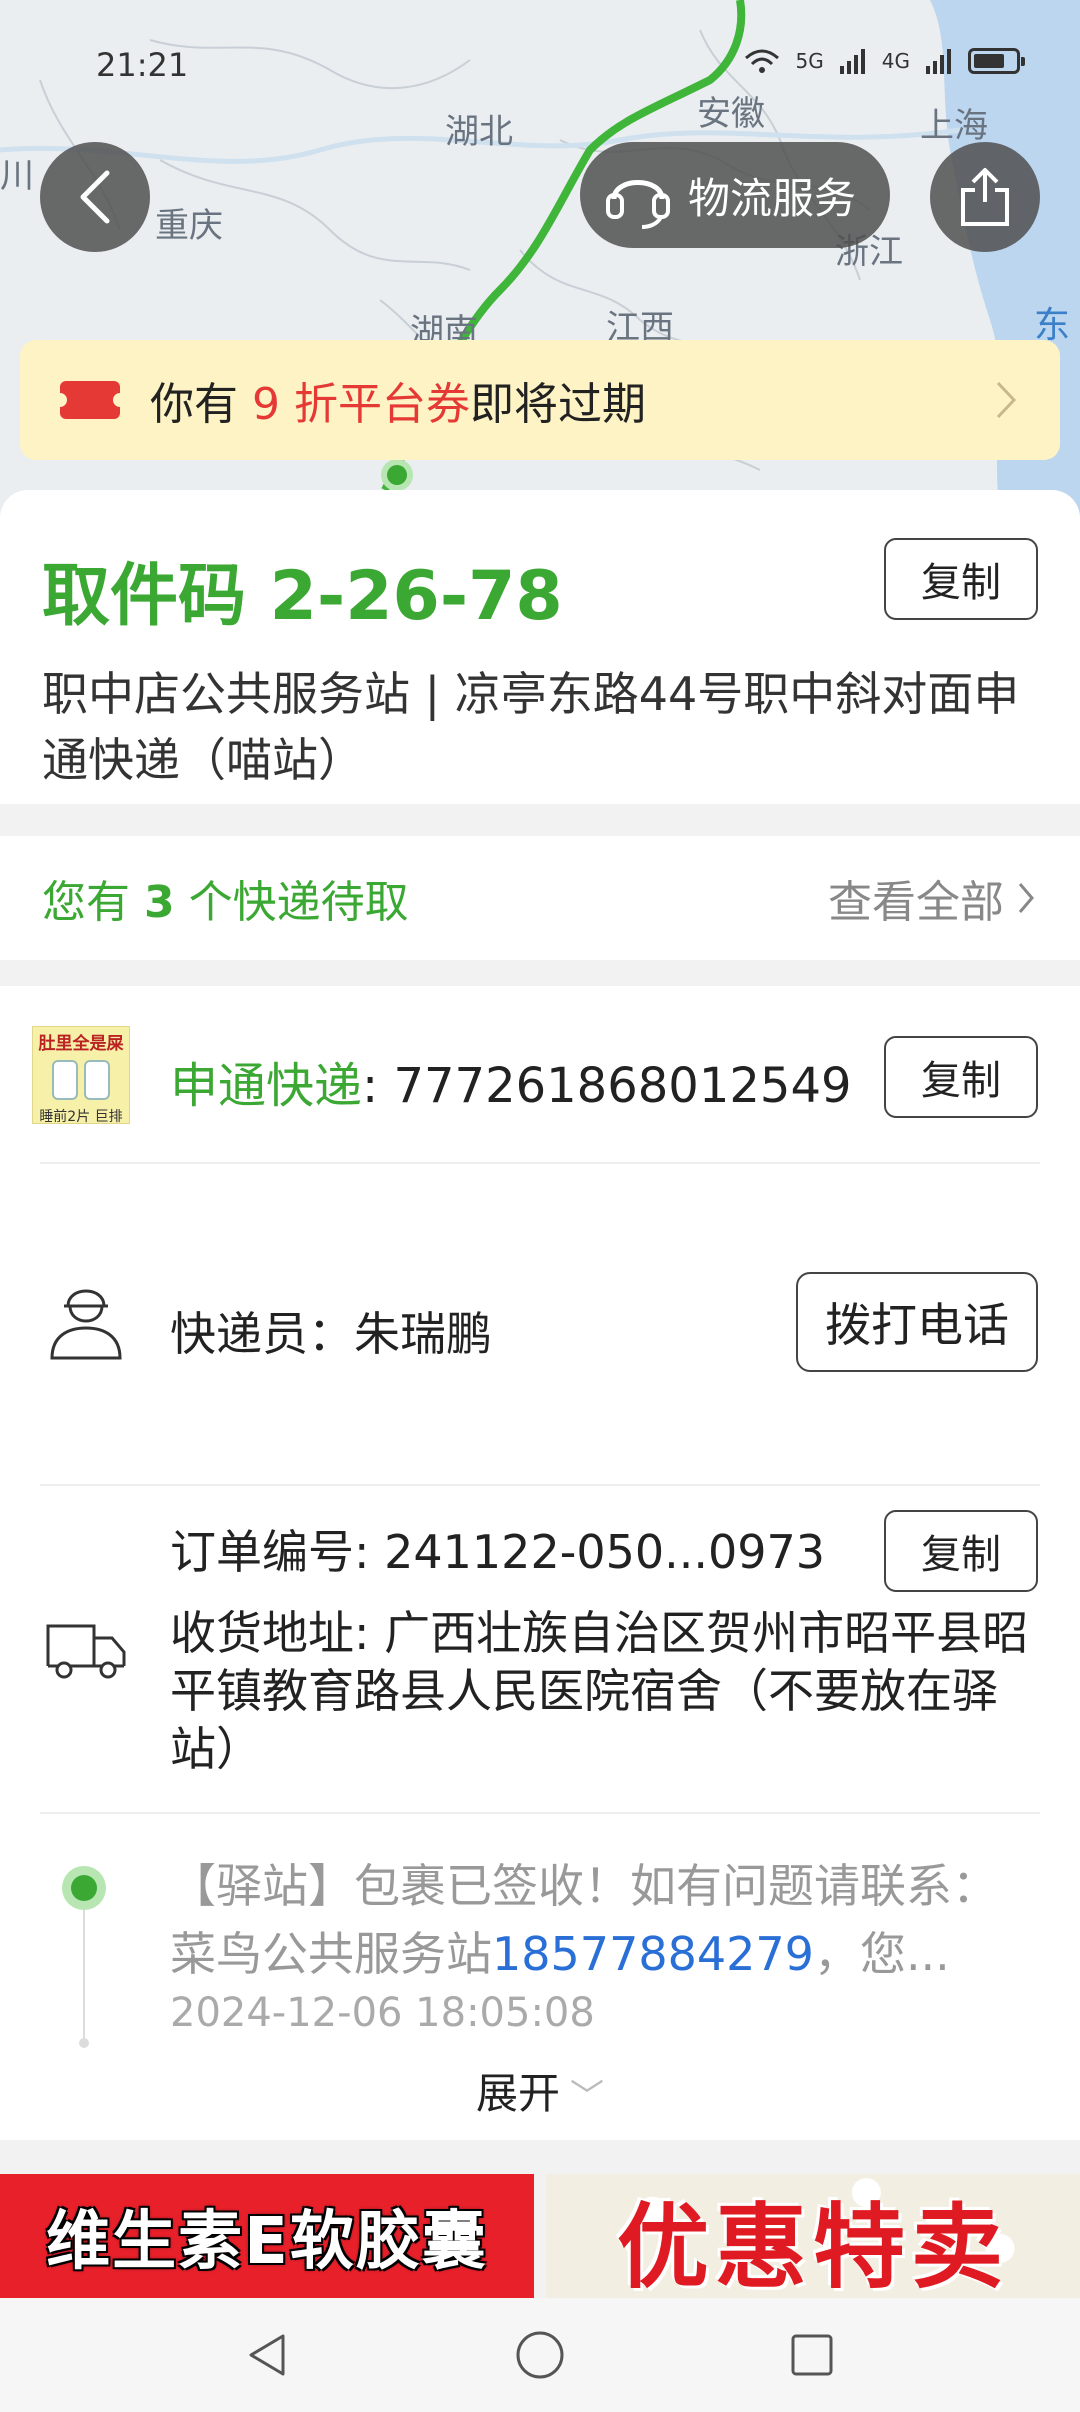  What do you see at coordinates (916, 902) in the screenshot?
I see `view-all-label: 查看全部` at bounding box center [916, 902].